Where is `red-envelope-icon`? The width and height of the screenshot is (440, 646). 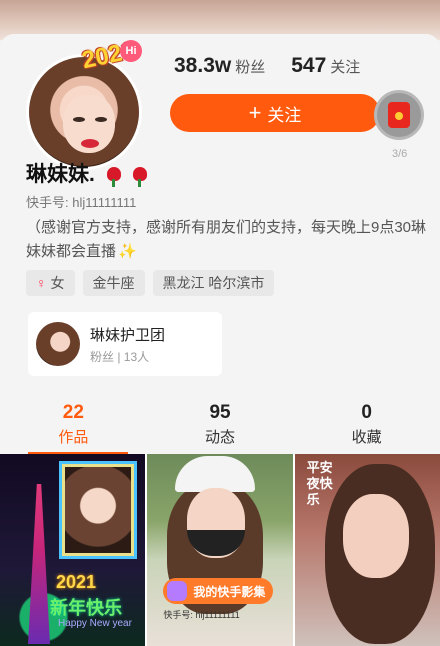
red-envelope-icon is located at coordinates (399, 115).